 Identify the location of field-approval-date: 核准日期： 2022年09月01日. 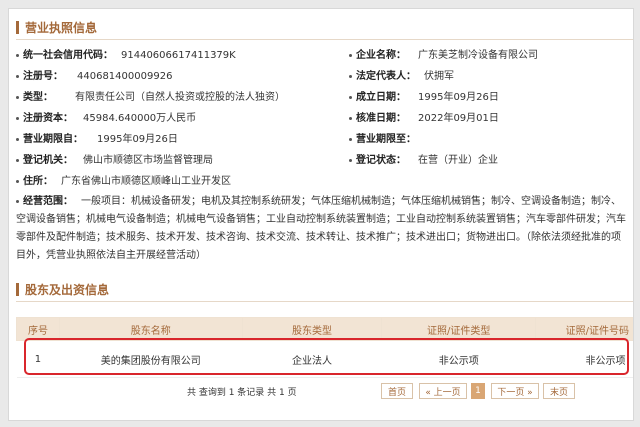
(424, 116).